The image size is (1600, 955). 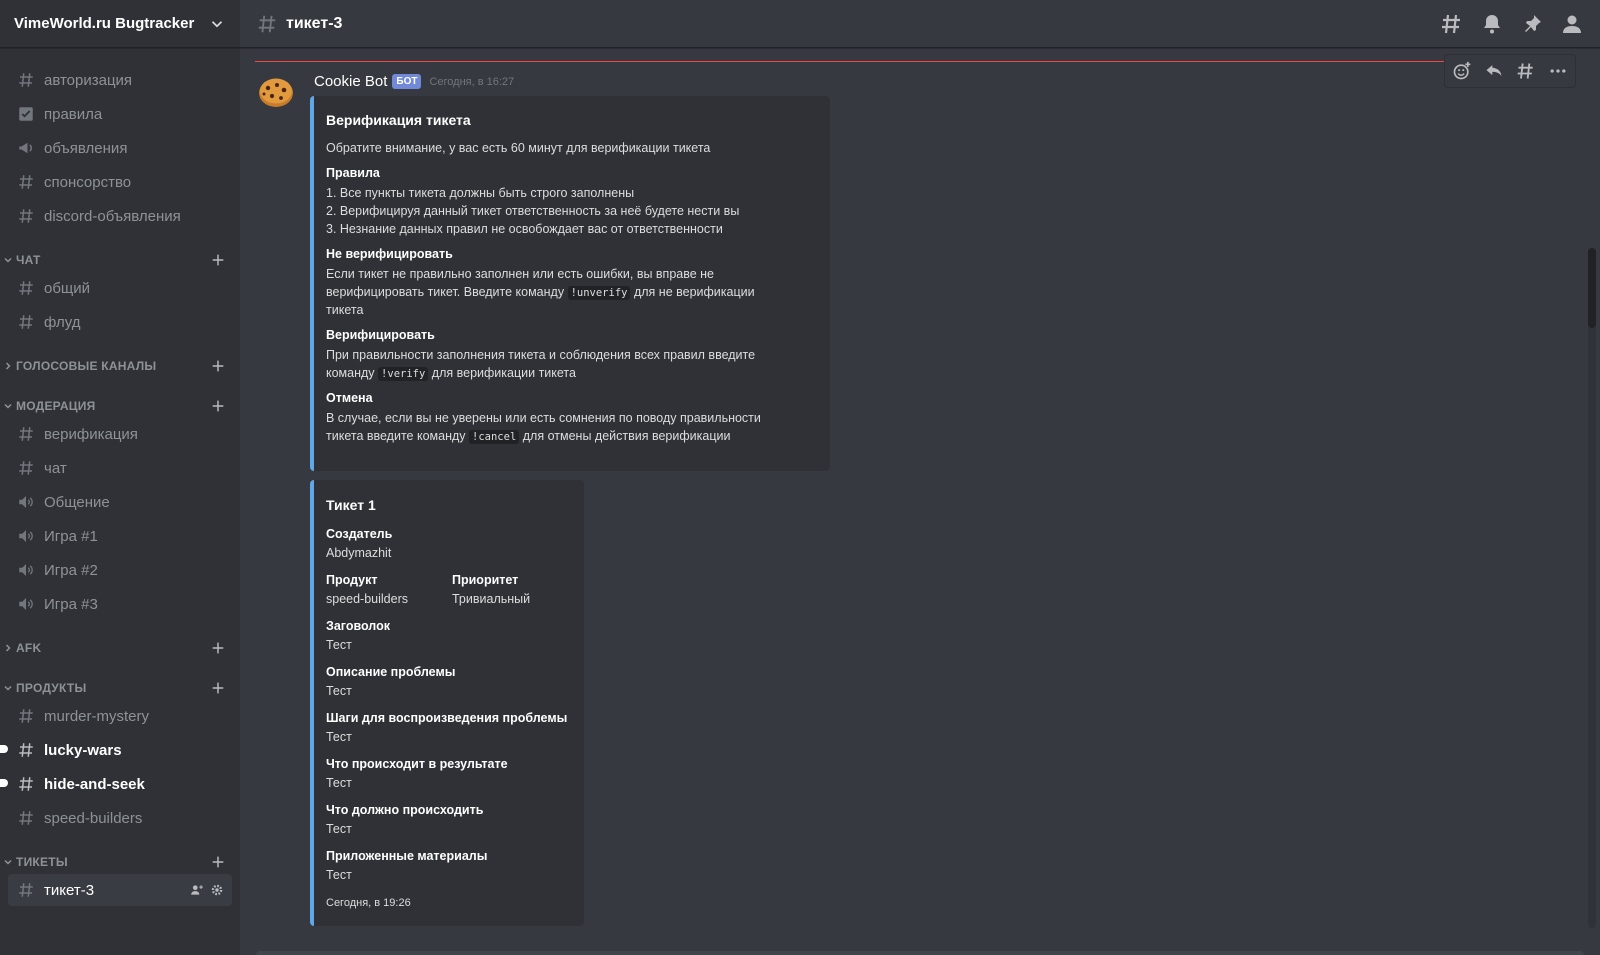 What do you see at coordinates (403, 374) in the screenshot?
I see `command-verify: !verify` at bounding box center [403, 374].